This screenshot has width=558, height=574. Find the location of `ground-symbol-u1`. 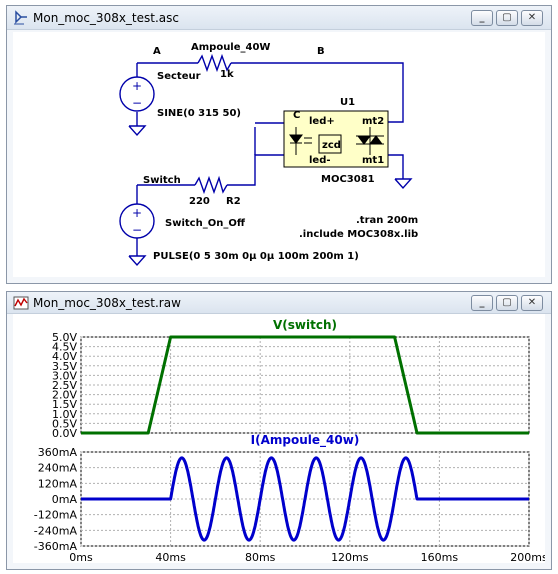

ground-symbol-u1 is located at coordinates (403, 184).